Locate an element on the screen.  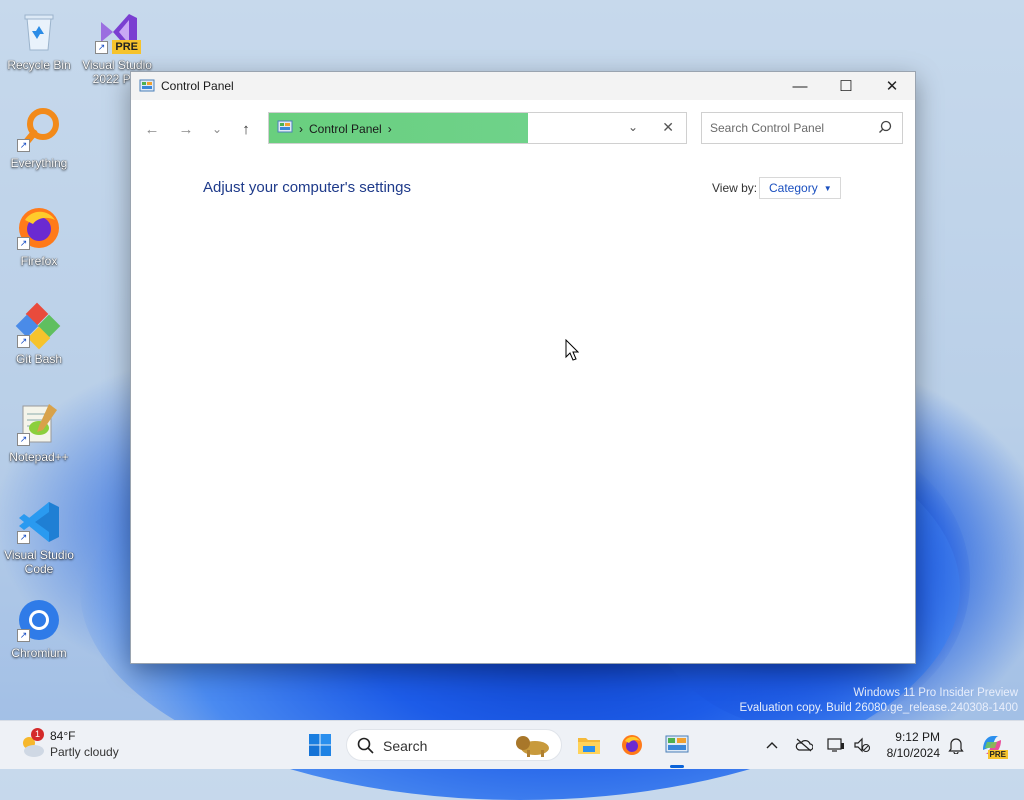
firefox-icon is located at coordinates (632, 745).